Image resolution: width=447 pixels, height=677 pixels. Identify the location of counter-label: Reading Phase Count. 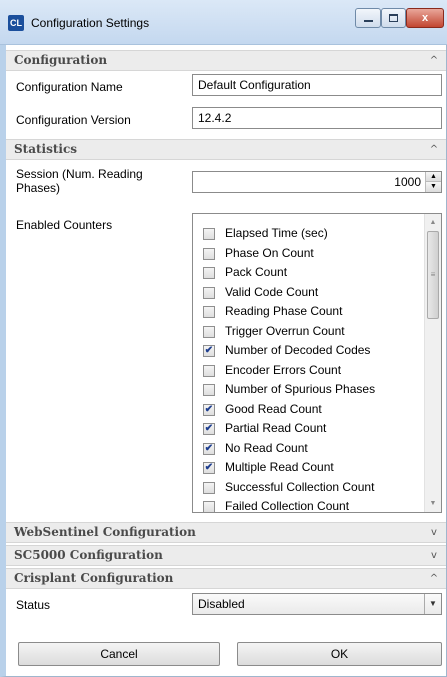
(284, 311).